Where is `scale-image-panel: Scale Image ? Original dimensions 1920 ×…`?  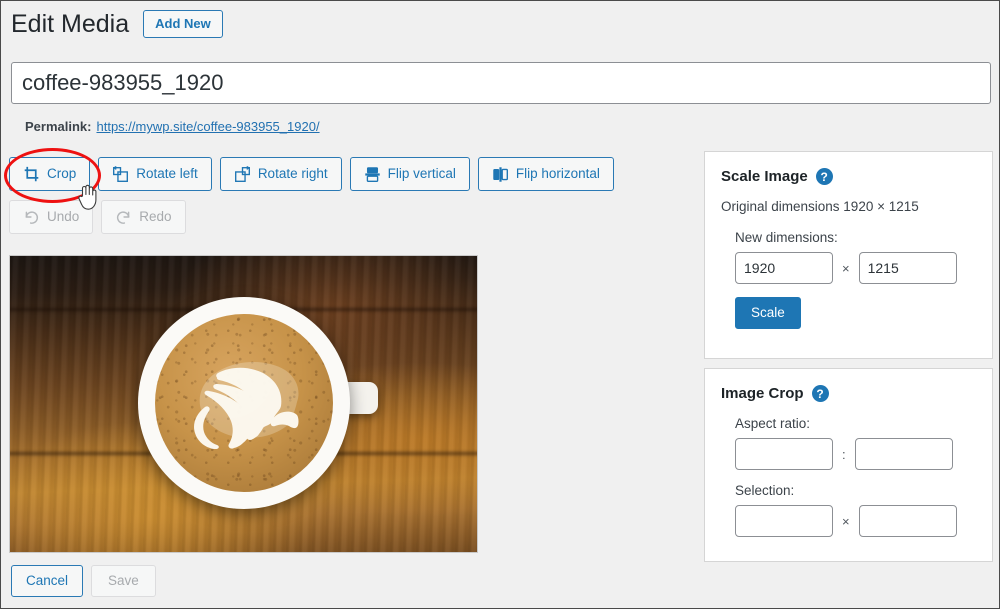 scale-image-panel: Scale Image ? Original dimensions 1920 ×… is located at coordinates (848, 255).